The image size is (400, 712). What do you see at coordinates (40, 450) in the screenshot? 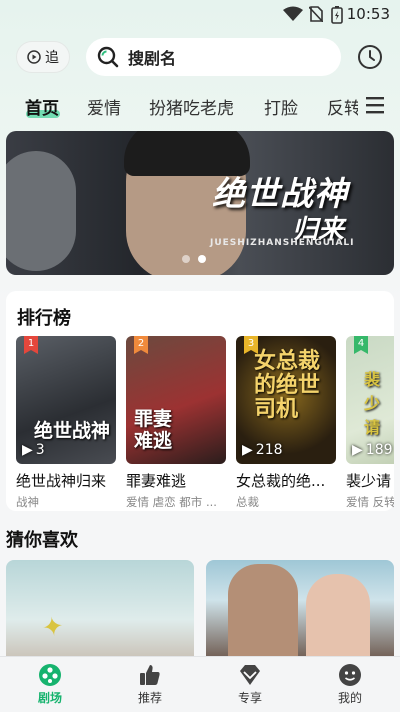
I see `play-count-value: 3` at bounding box center [40, 450].